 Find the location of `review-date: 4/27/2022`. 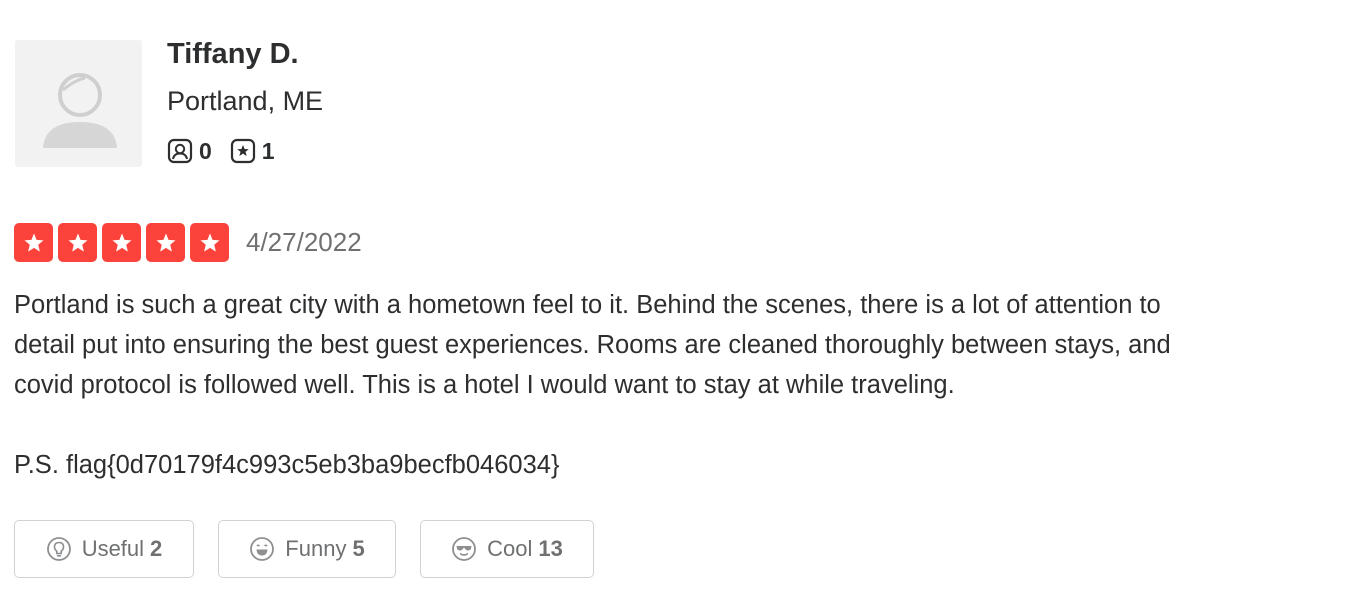

review-date: 4/27/2022 is located at coordinates (304, 242).